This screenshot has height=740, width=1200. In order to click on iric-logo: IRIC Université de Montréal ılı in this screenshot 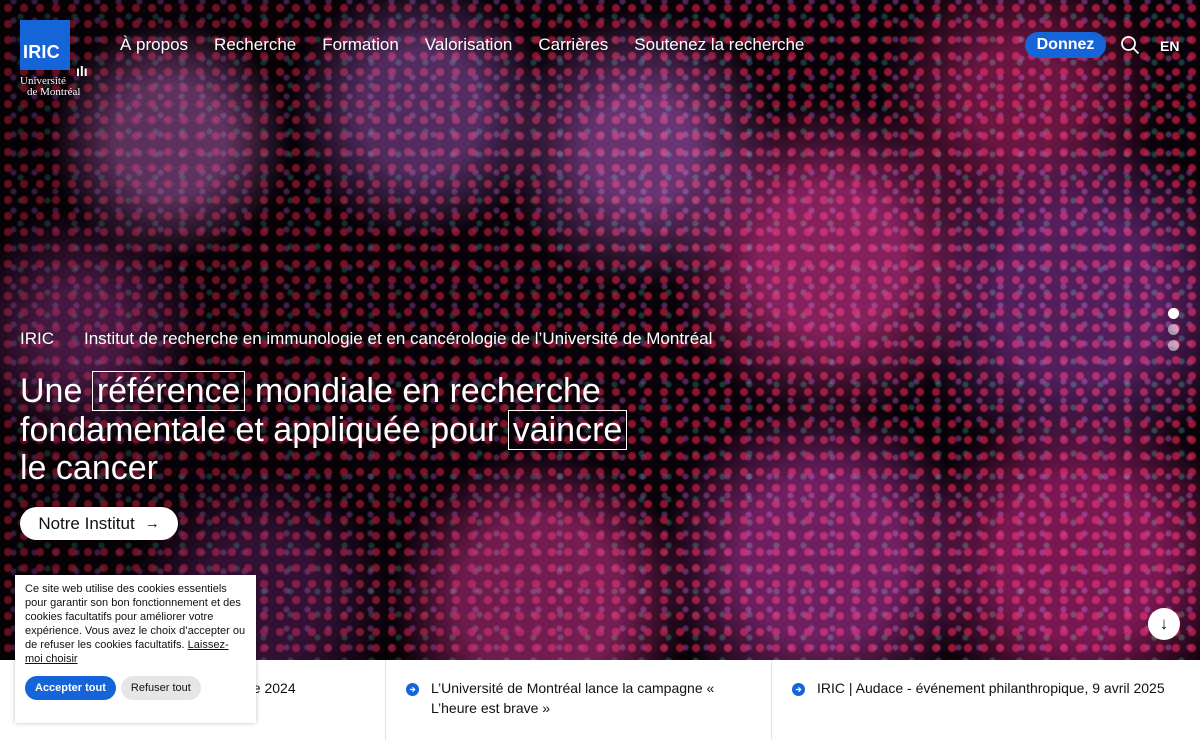, I will do `click(58, 59)`.